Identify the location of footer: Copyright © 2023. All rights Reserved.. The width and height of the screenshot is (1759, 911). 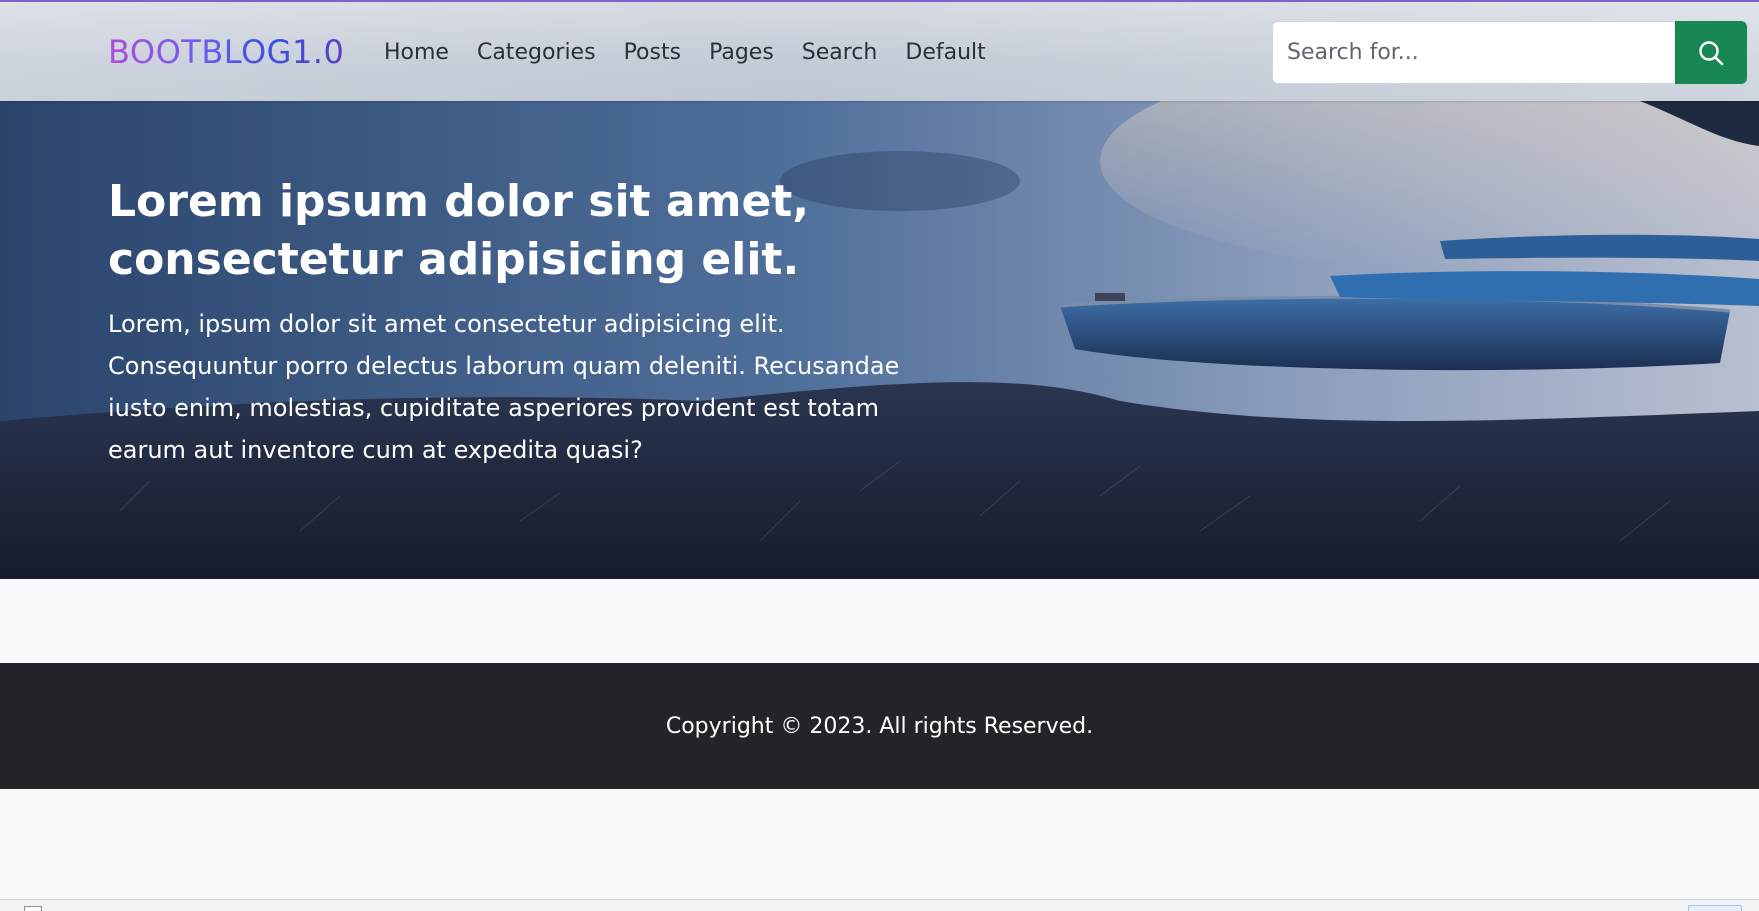
(879, 726).